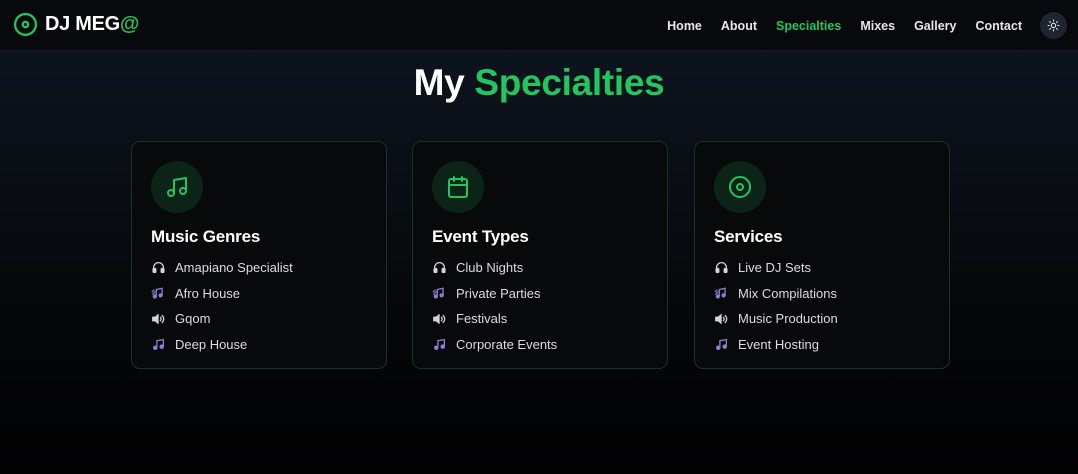 Image resolution: width=1078 pixels, height=474 pixels. Describe the element at coordinates (494, 294) in the screenshot. I see `list-item: Private Parties` at that location.